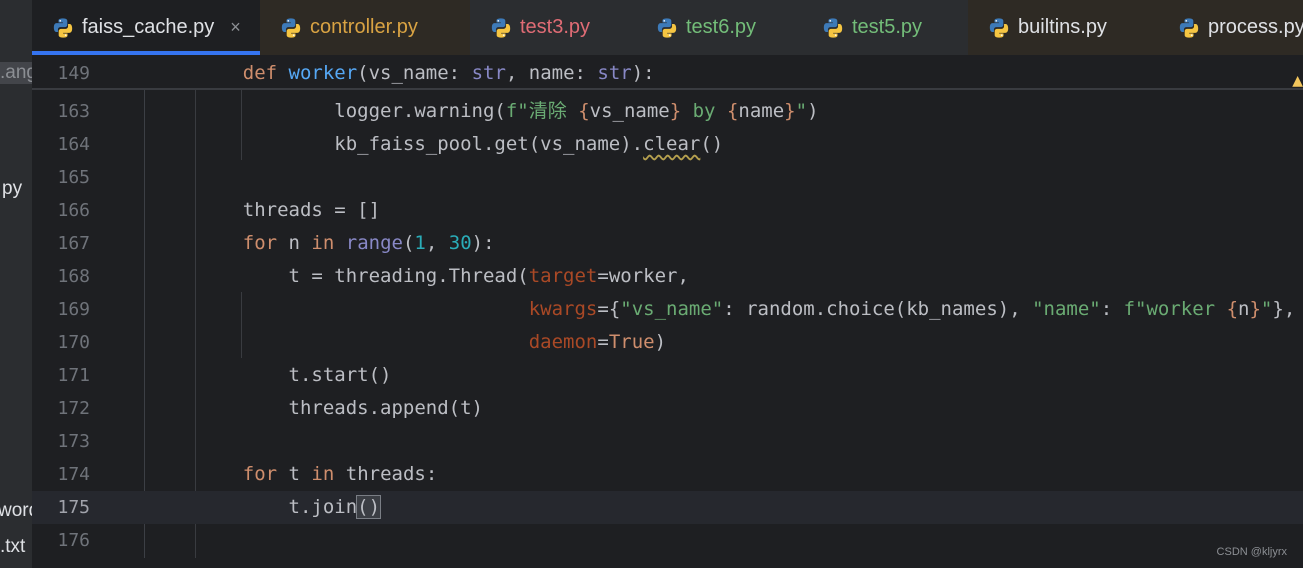 The width and height of the screenshot is (1303, 568). Describe the element at coordinates (73, 210) in the screenshot. I see `line-number: 166` at that location.